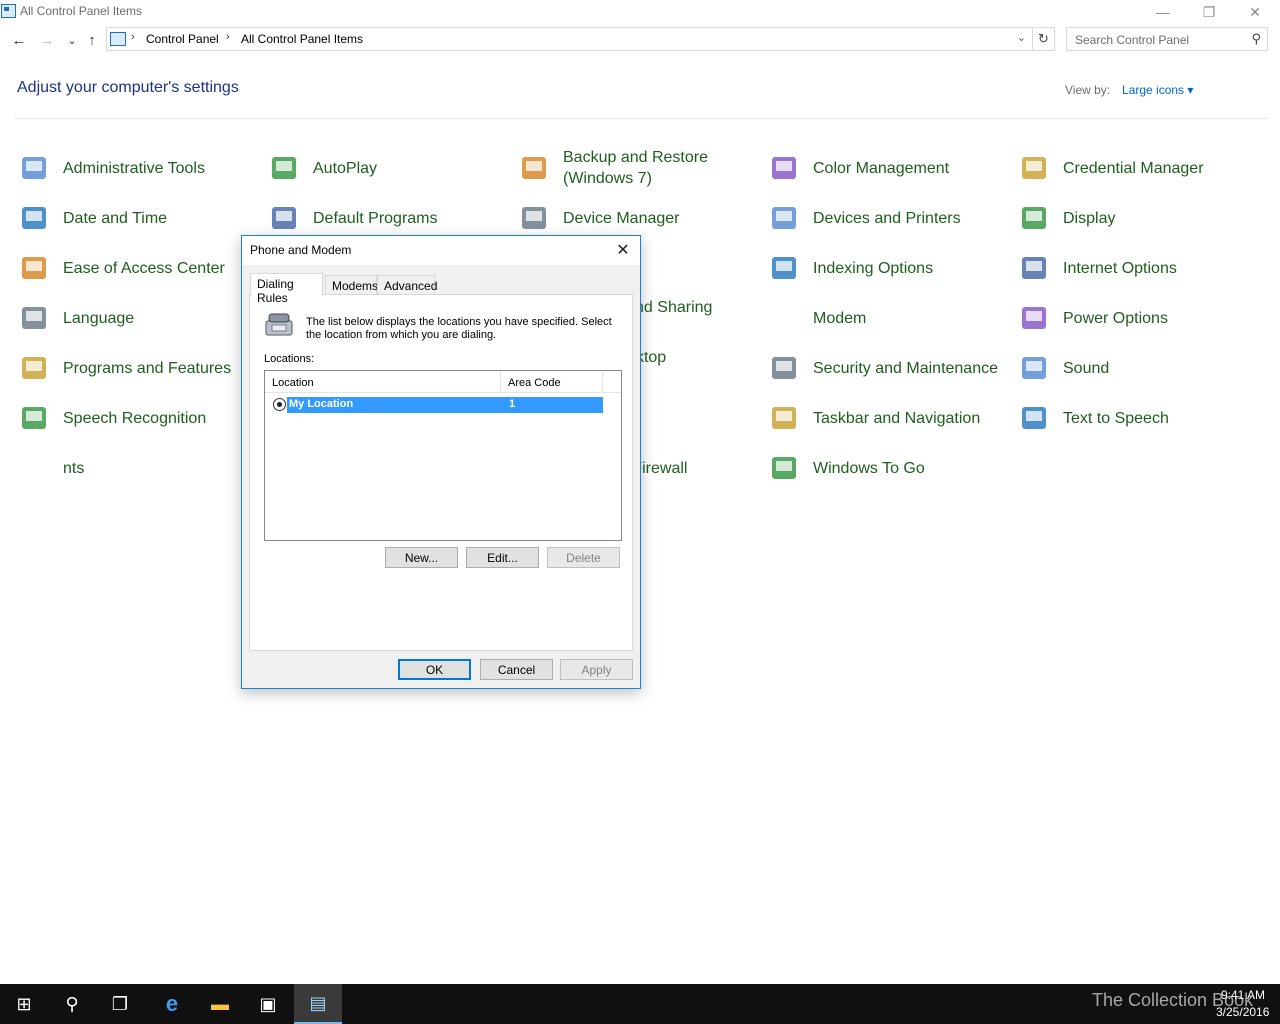 The width and height of the screenshot is (1280, 1024). I want to click on store-icon: ▣, so click(268, 1004).